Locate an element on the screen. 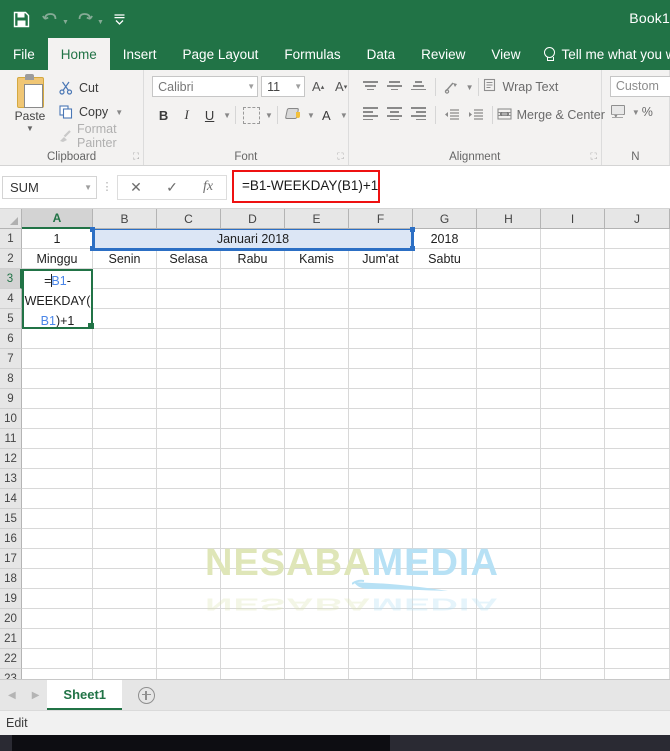  cell-I5 is located at coordinates (573, 319).